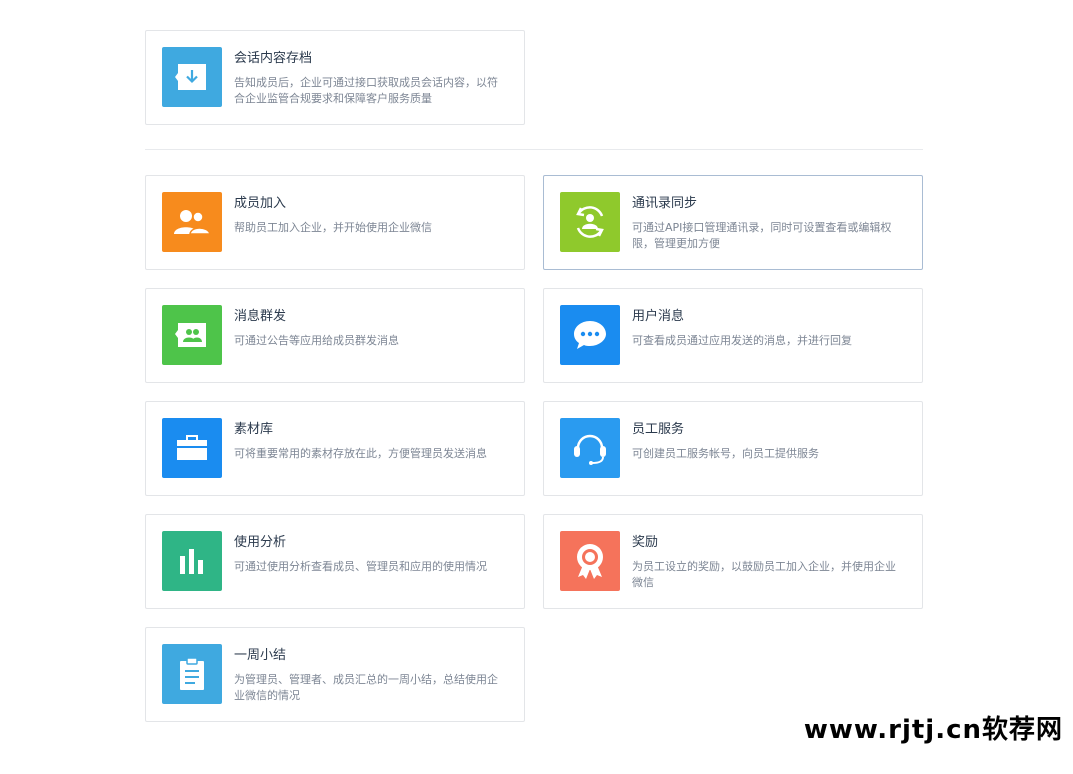  I want to click on feature-card-contact-sync: 通讯录同步 可通过API接口管理通讯录，同时可设置查看或编辑权限，管理更加方便, so click(733, 222).